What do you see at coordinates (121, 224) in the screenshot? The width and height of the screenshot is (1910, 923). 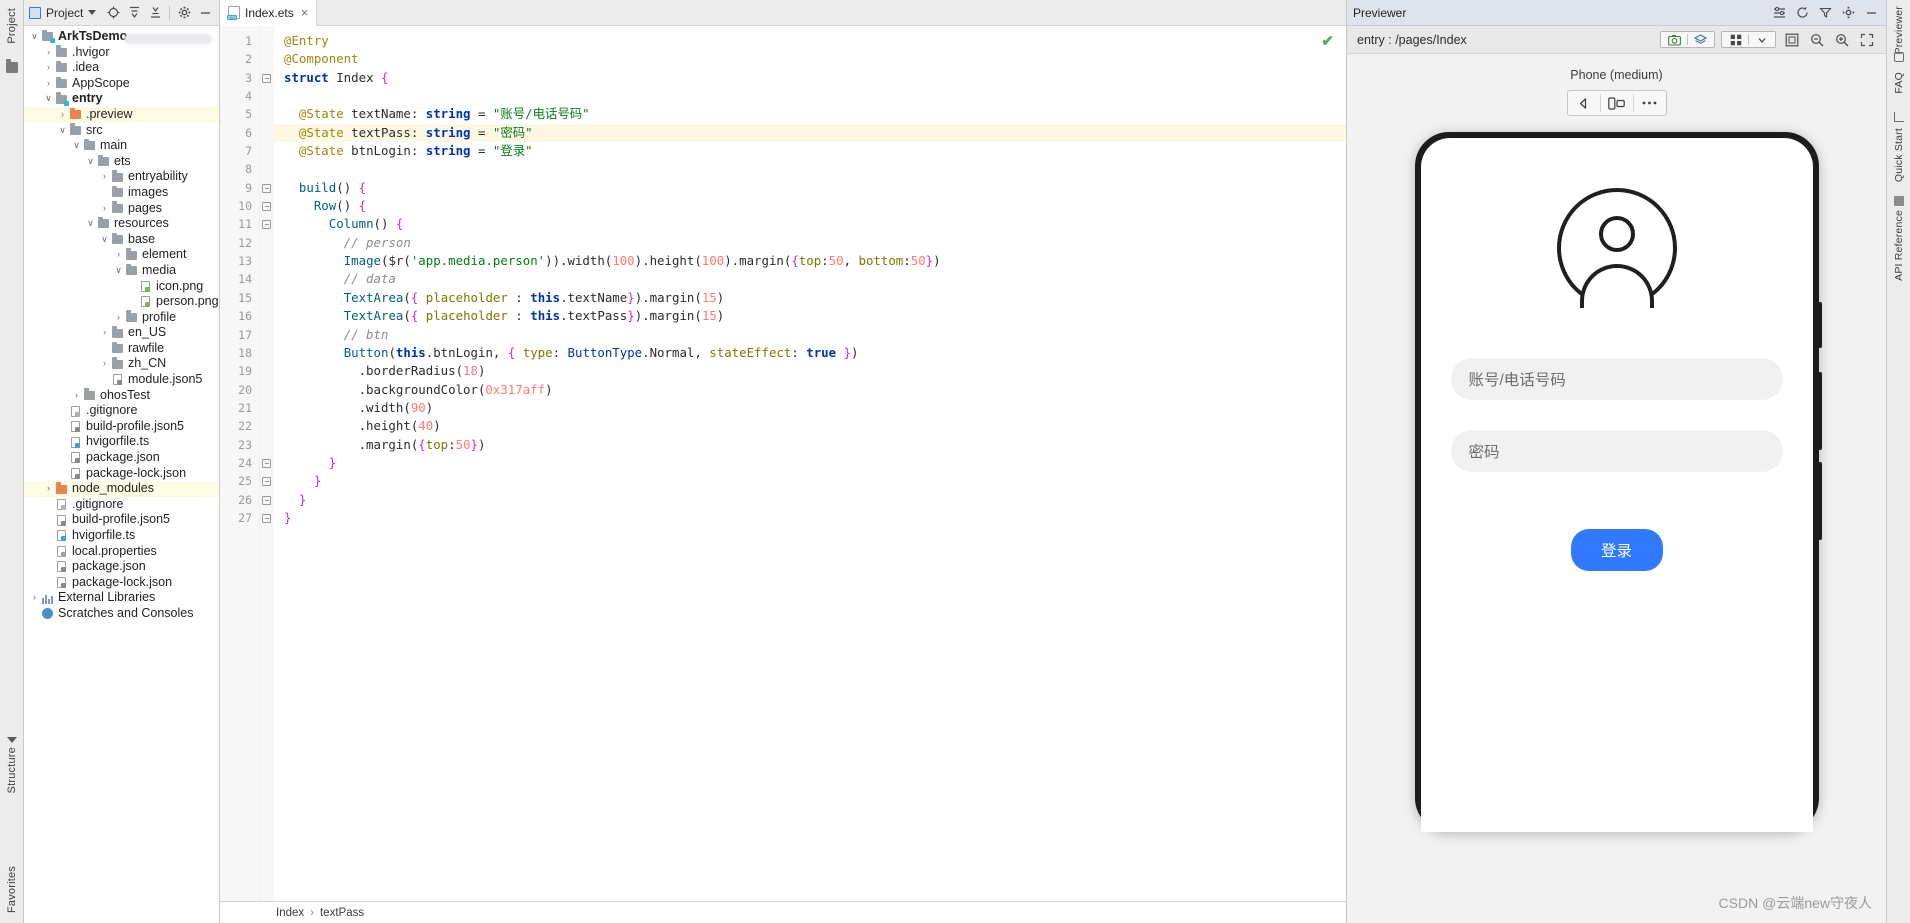 I see `tree-item-resources: ∨ resources` at bounding box center [121, 224].